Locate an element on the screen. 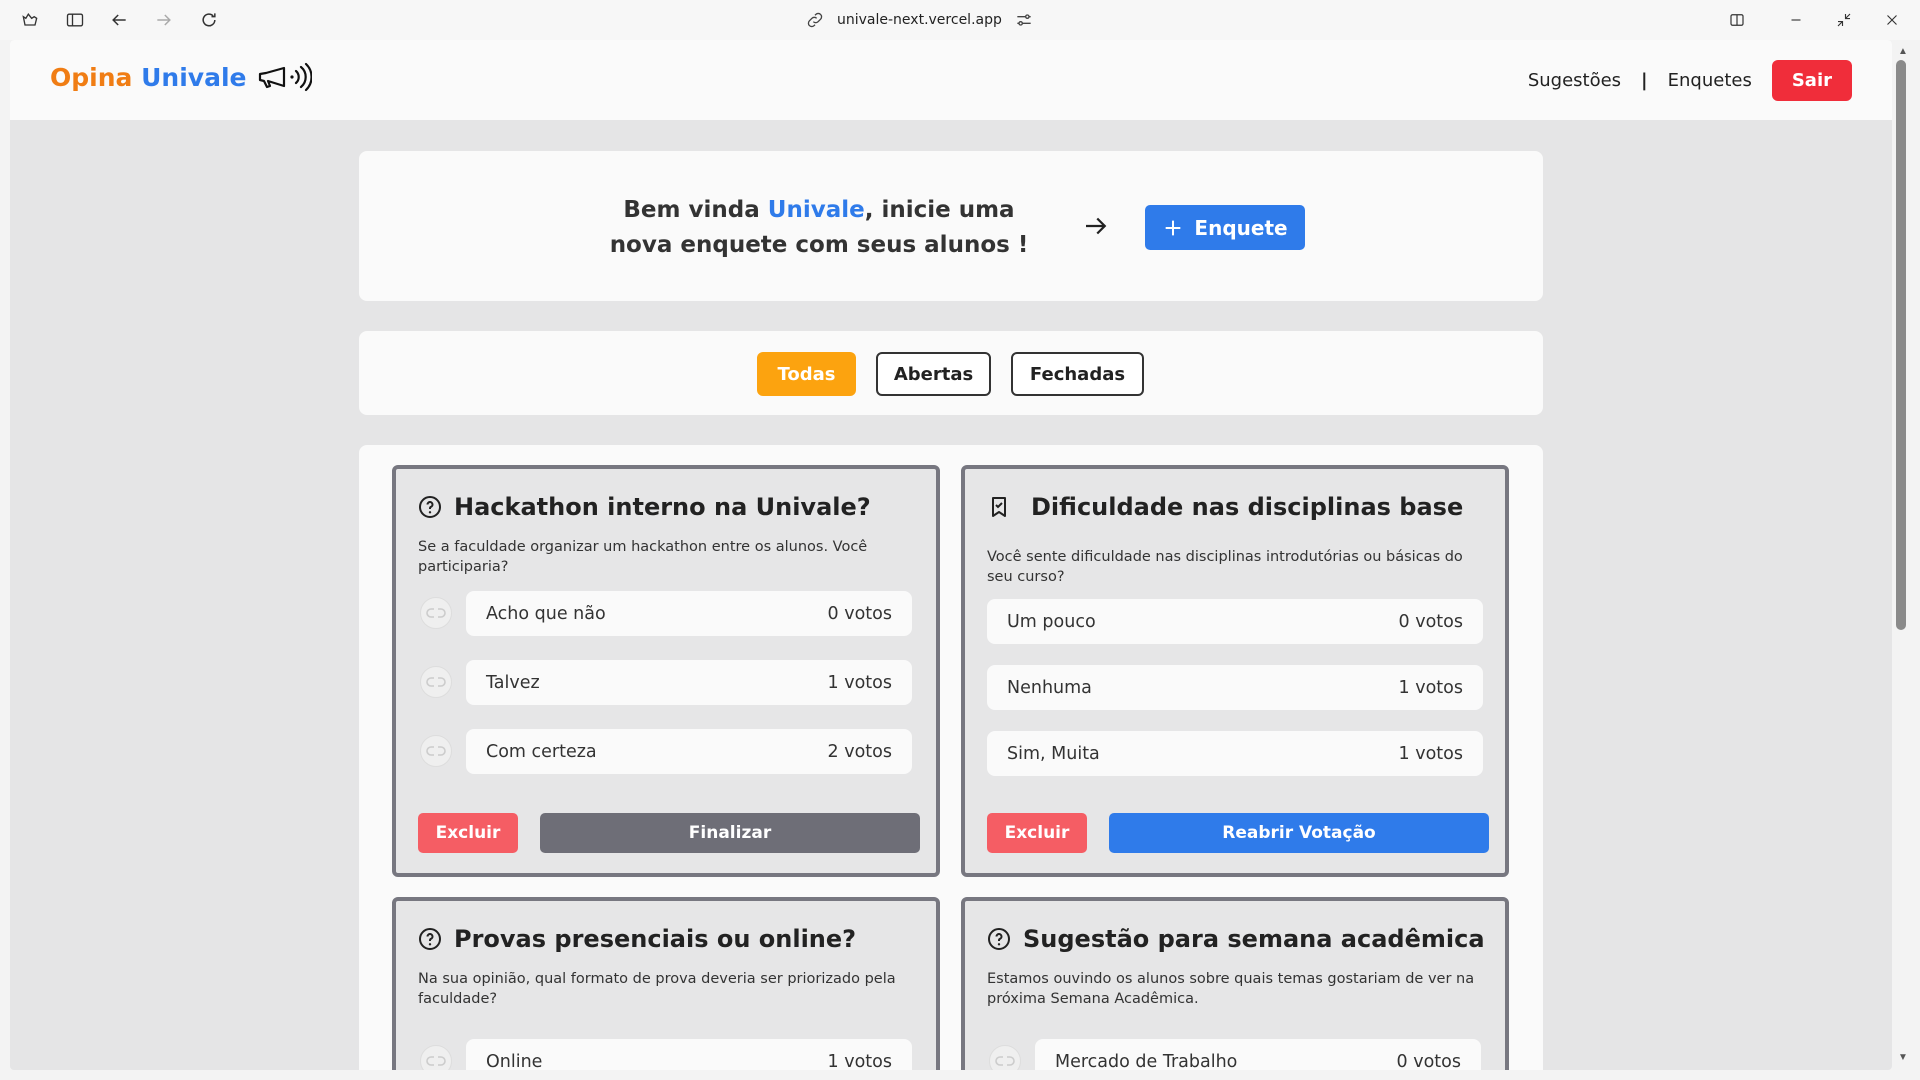 This screenshot has height=1080, width=1920. browser-toolbar: univale-next.vercel.app is located at coordinates (960, 20).